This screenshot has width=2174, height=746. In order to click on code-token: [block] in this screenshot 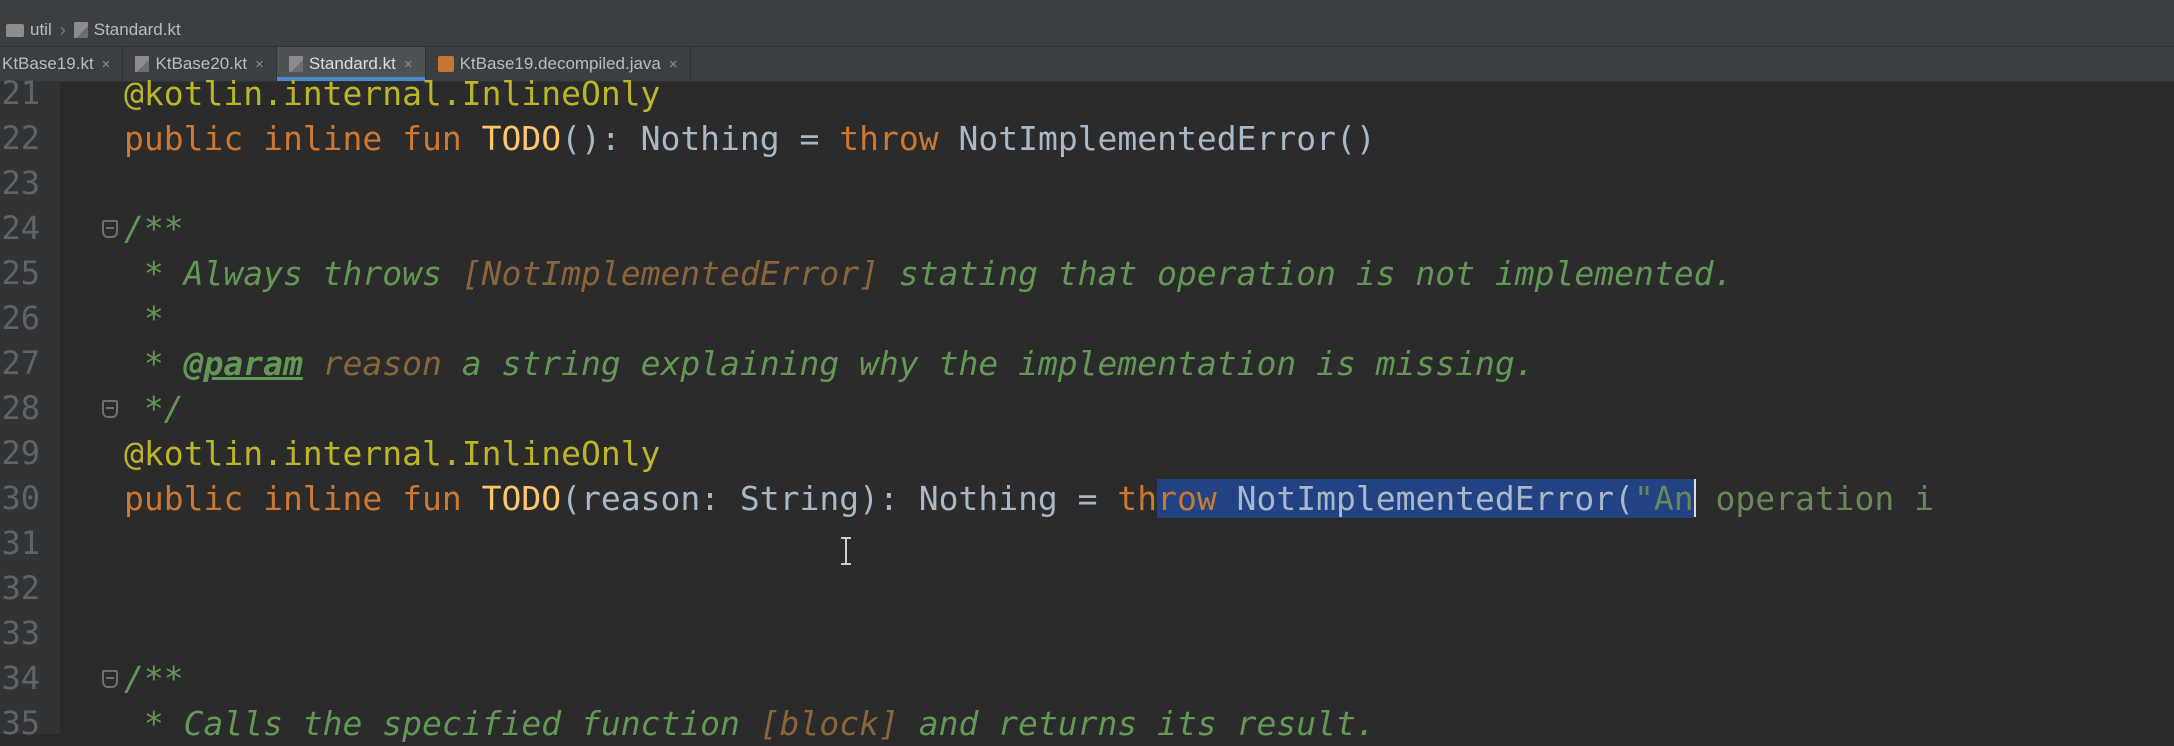, I will do `click(829, 723)`.